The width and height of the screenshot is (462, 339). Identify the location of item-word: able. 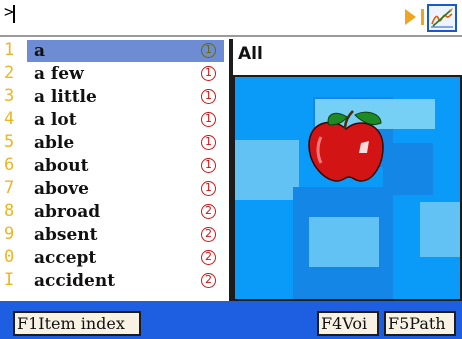
(54, 143).